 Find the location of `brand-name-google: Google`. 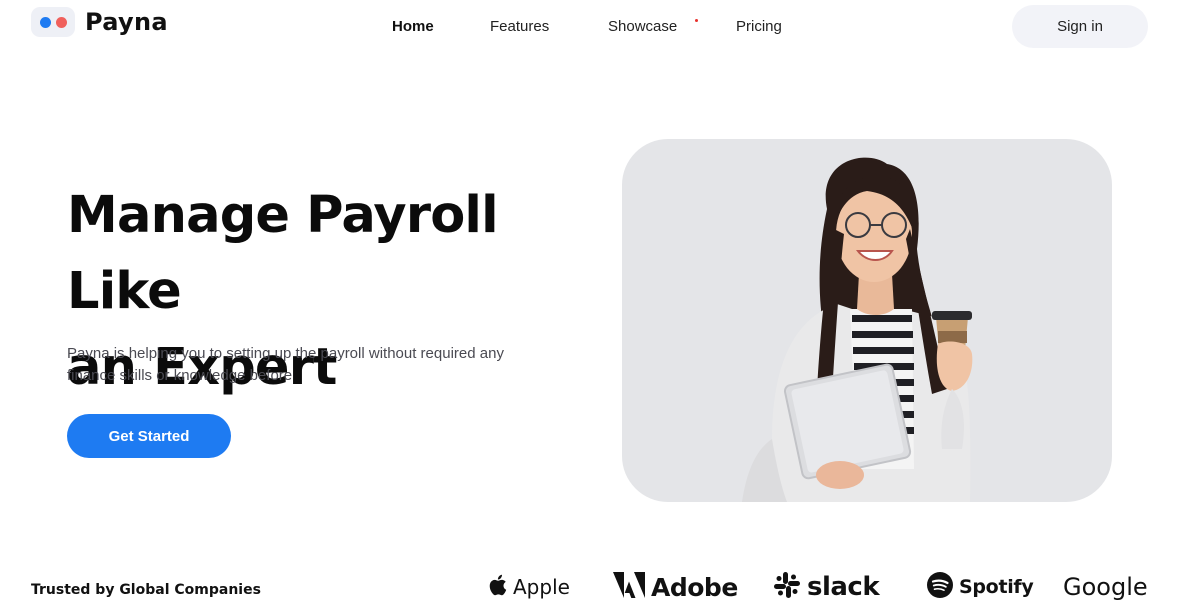

brand-name-google: Google is located at coordinates (1105, 586).